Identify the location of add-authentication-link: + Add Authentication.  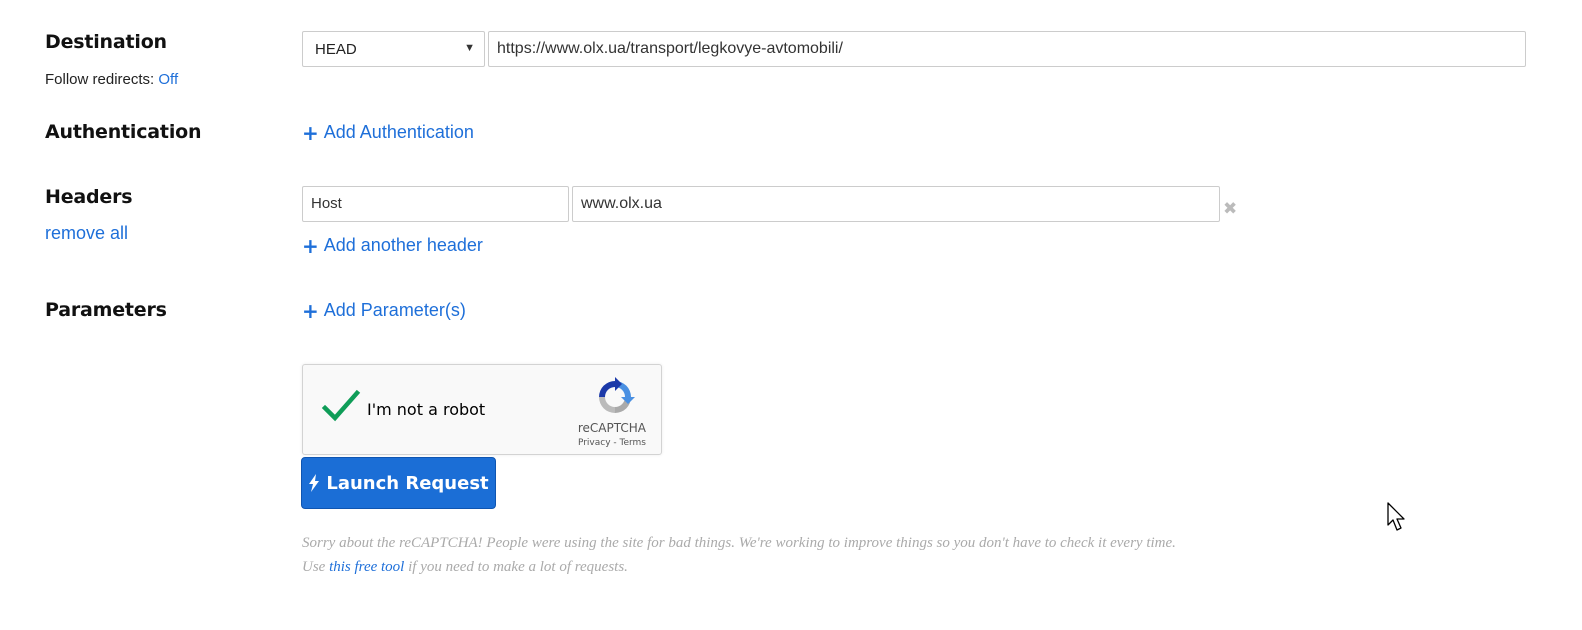
(388, 132).